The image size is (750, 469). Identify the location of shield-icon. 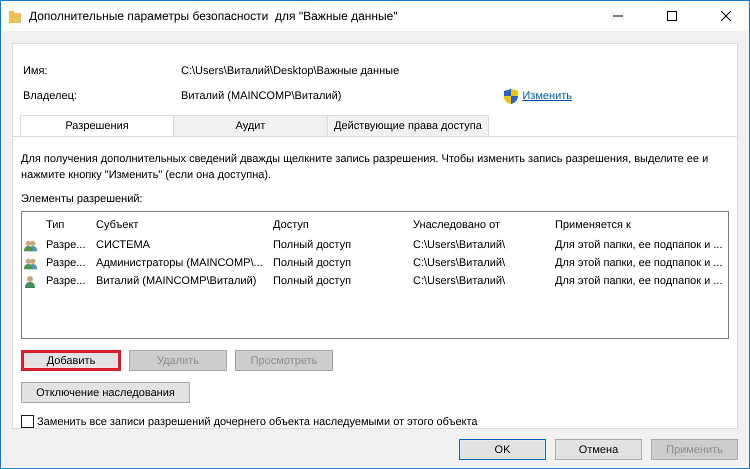
(511, 96).